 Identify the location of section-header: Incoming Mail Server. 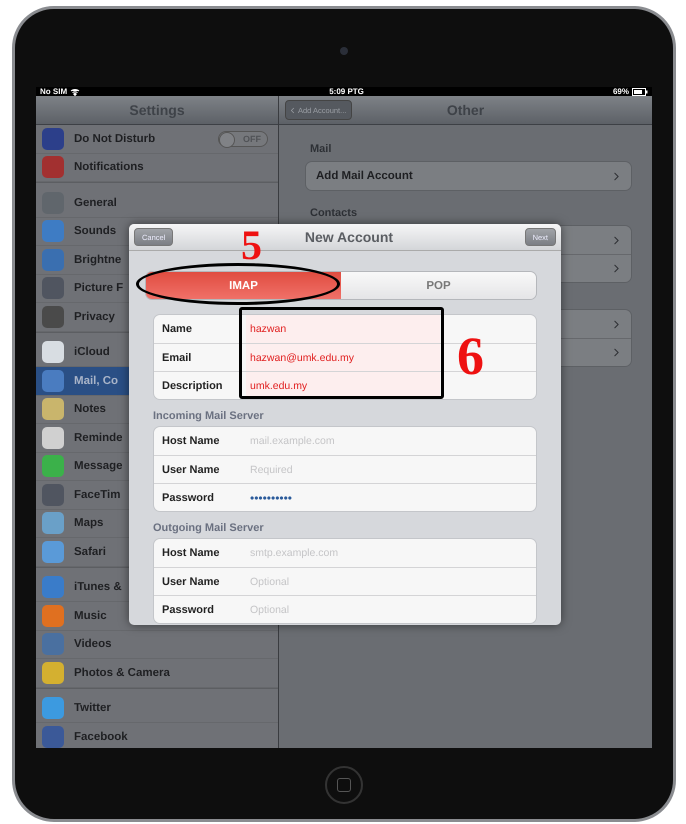
(209, 416).